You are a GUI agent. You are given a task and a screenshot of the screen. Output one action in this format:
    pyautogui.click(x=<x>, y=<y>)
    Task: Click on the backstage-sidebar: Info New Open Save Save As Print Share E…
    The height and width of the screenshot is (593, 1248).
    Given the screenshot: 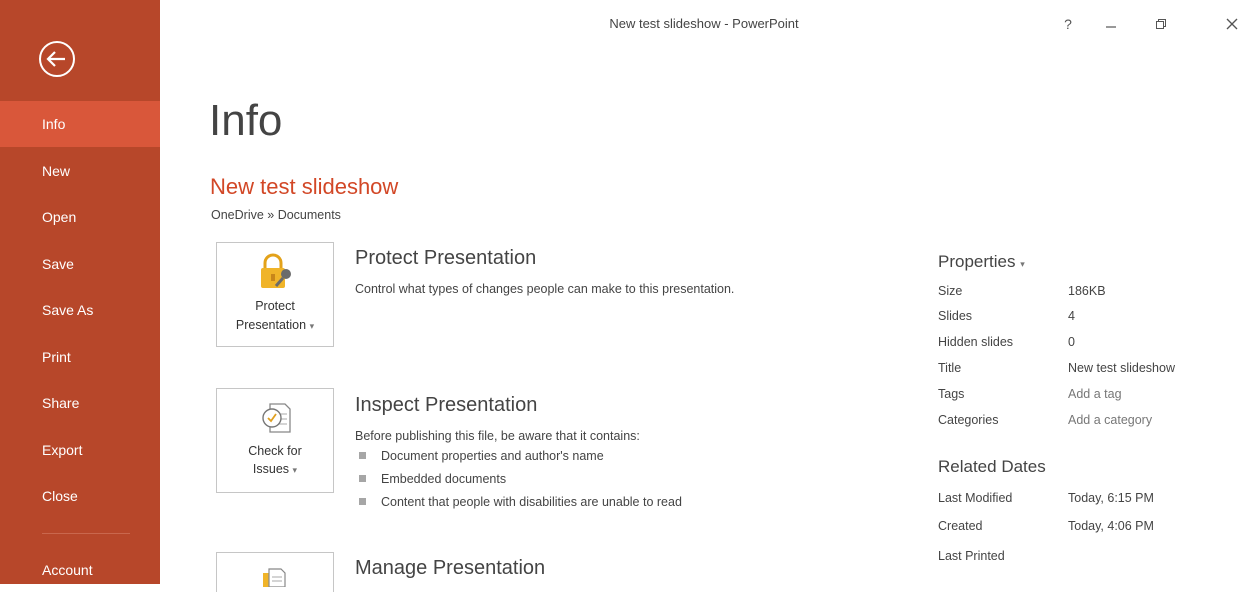 What is the action you would take?
    pyautogui.click(x=80, y=292)
    